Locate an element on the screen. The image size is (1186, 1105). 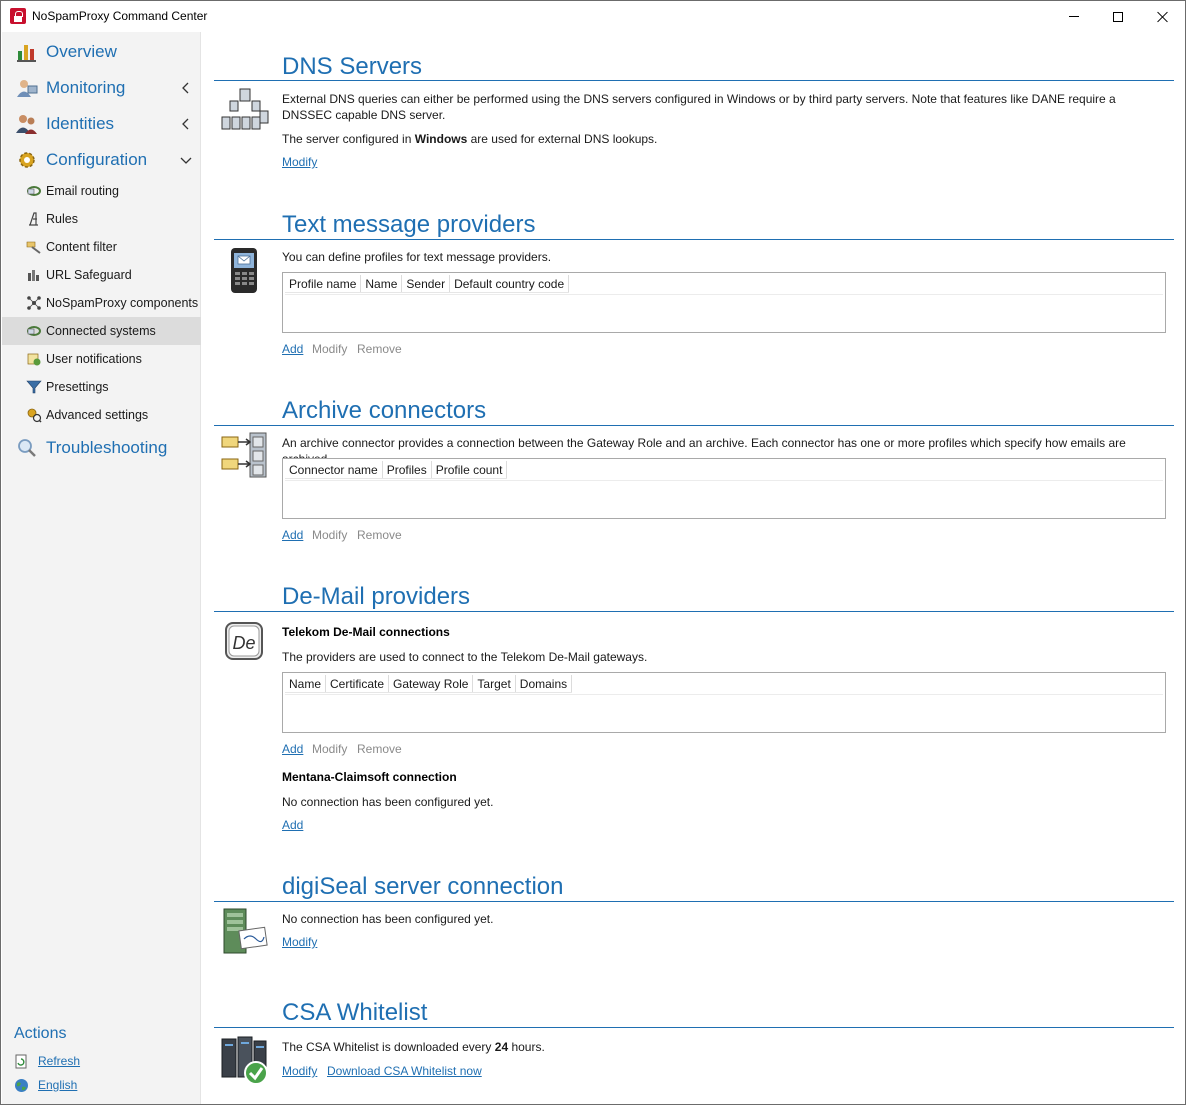
language-link: English is located at coordinates (57, 1085).